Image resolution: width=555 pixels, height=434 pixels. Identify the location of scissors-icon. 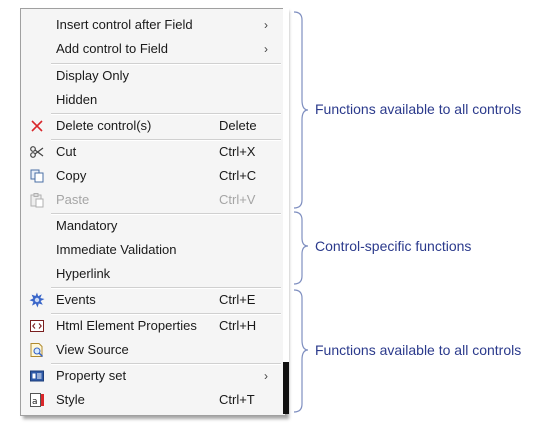
(37, 152).